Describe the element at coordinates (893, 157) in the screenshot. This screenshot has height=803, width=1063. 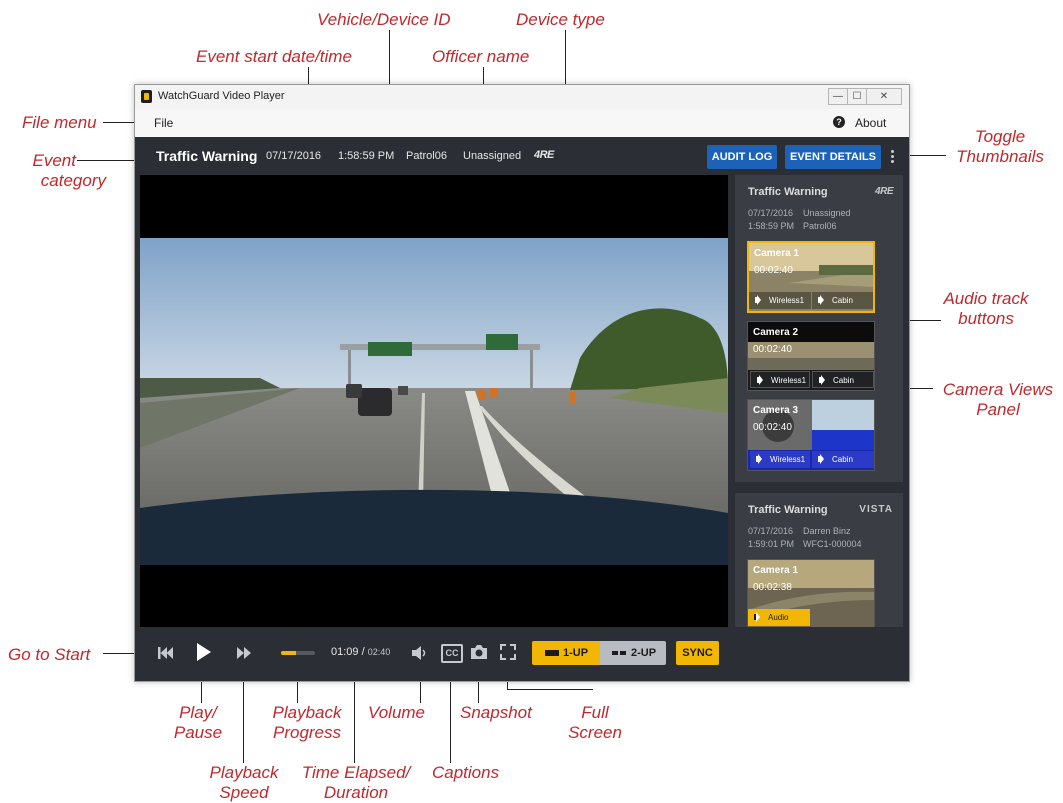
I see `toggle-thumbnails-icon` at that location.